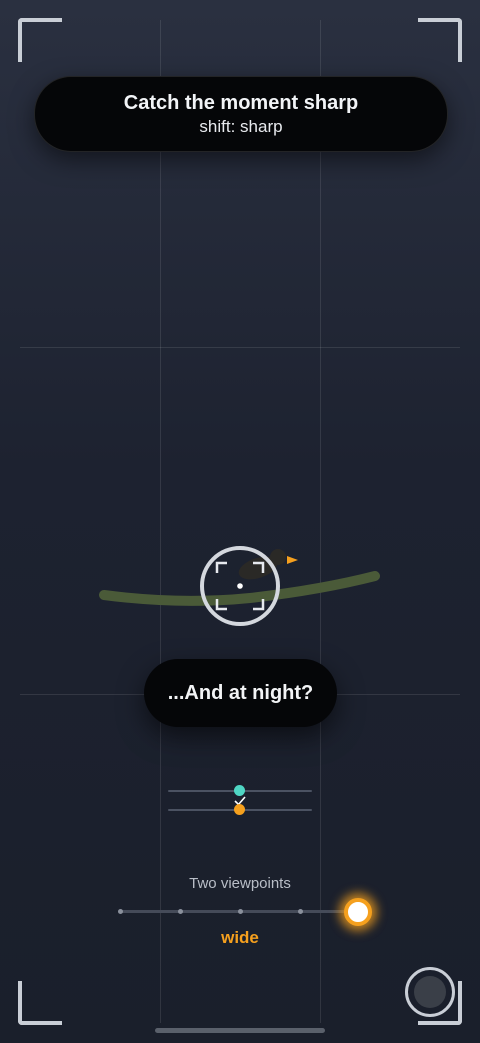  Describe the element at coordinates (241, 126) in the screenshot. I see `banner-subtitle: shift: sharp` at that location.